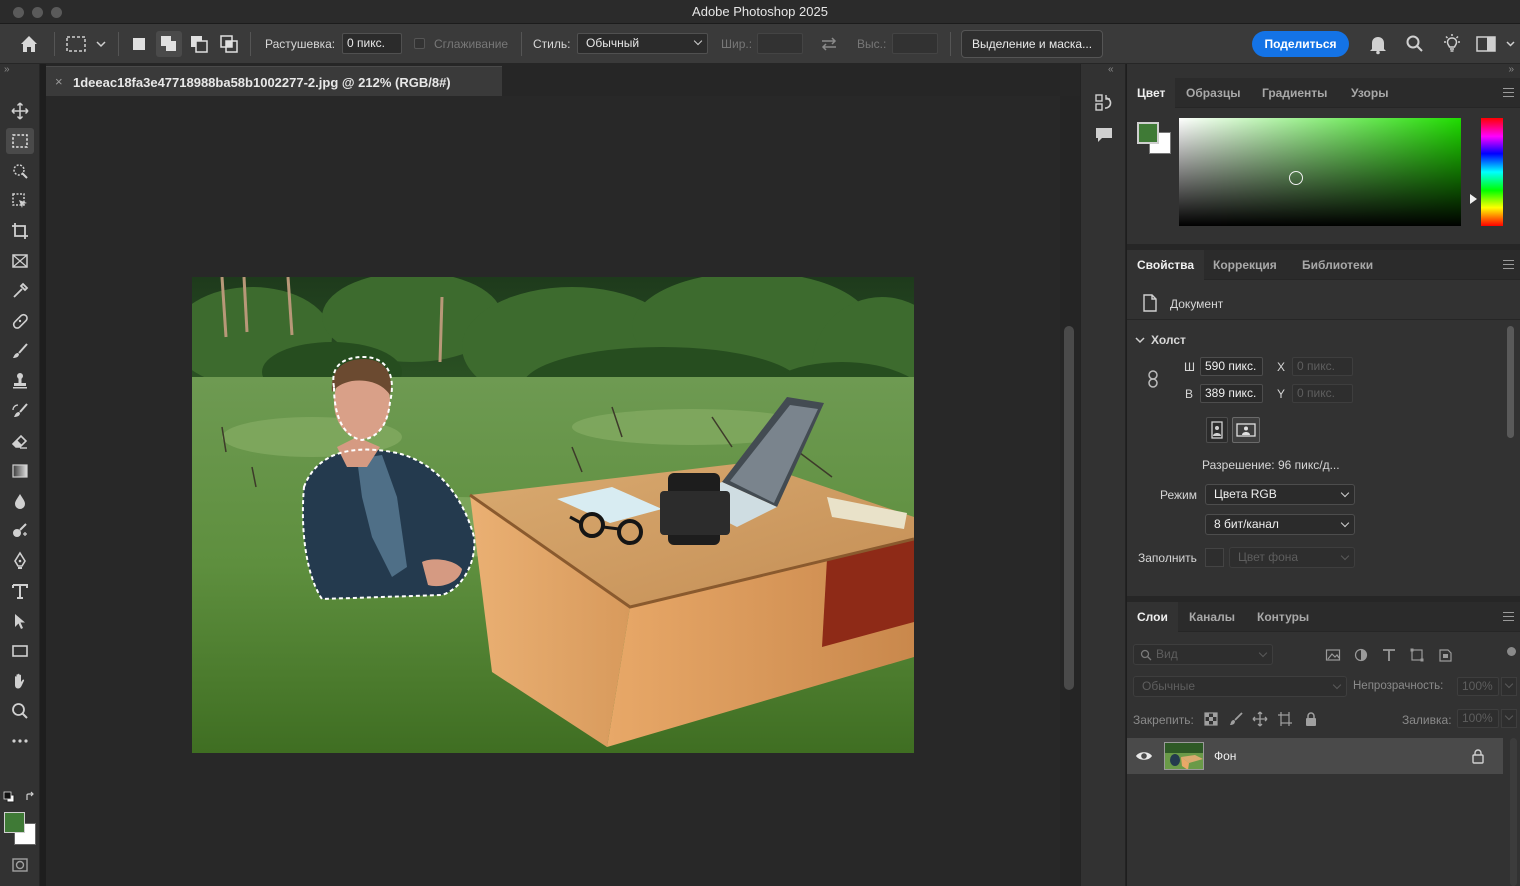 Image resolution: width=1520 pixels, height=886 pixels. What do you see at coordinates (1069, 508) in the screenshot?
I see `canvas-scroll-thumb` at bounding box center [1069, 508].